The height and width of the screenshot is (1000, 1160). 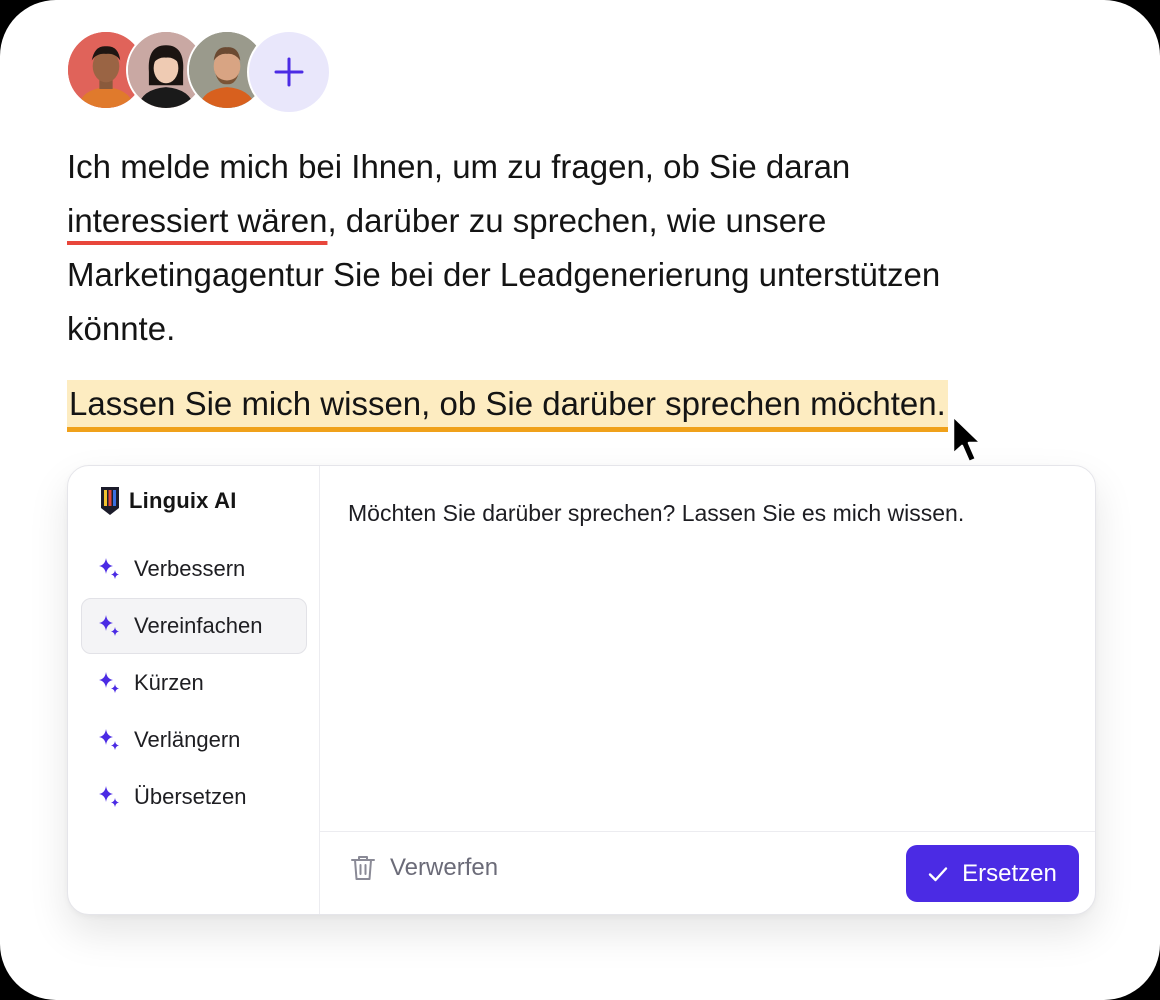 I want to click on menu-item-label: Vereinfachen, so click(x=198, y=625).